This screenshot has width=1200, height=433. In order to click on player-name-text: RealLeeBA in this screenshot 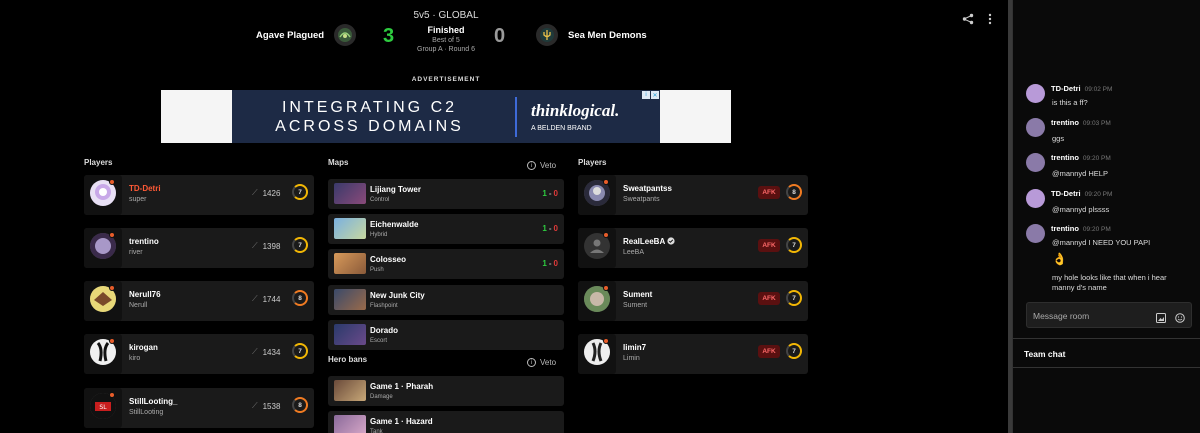, I will do `click(644, 241)`.